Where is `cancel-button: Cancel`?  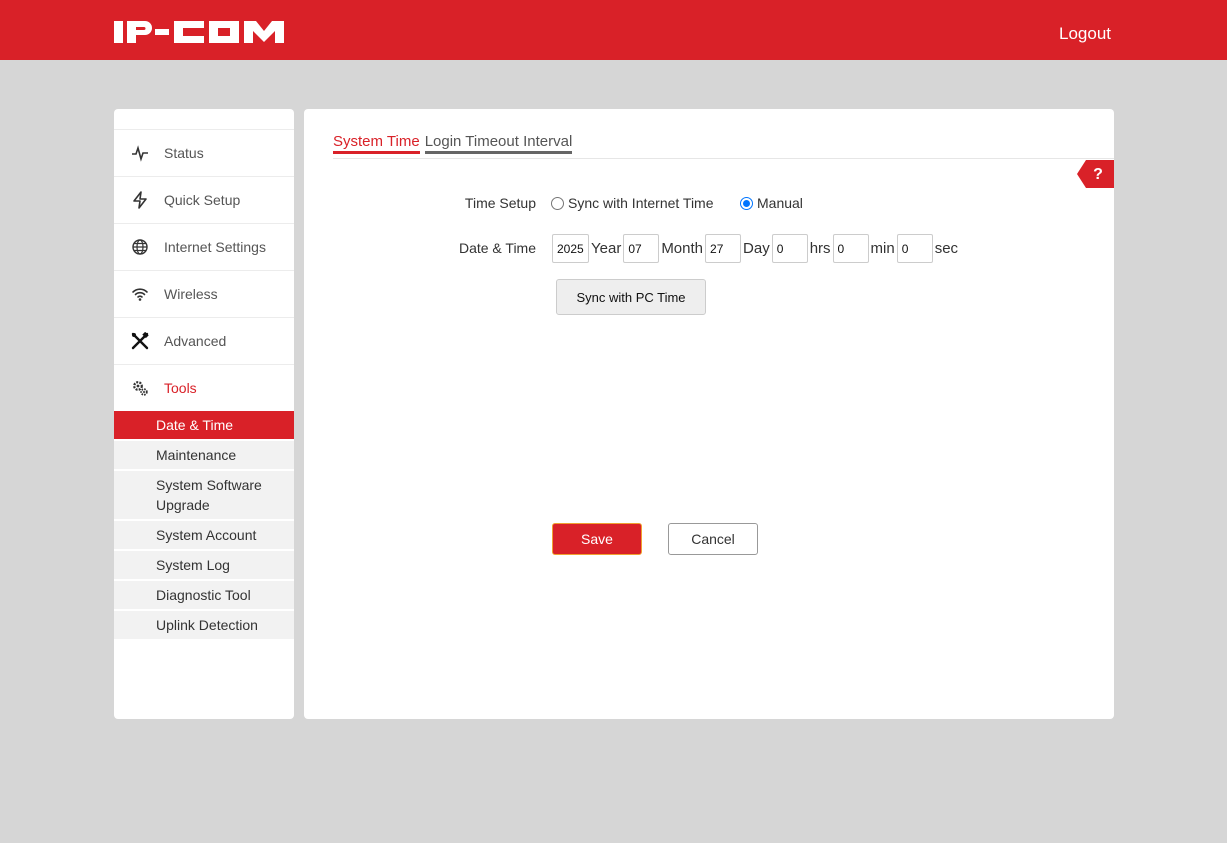 cancel-button: Cancel is located at coordinates (713, 539).